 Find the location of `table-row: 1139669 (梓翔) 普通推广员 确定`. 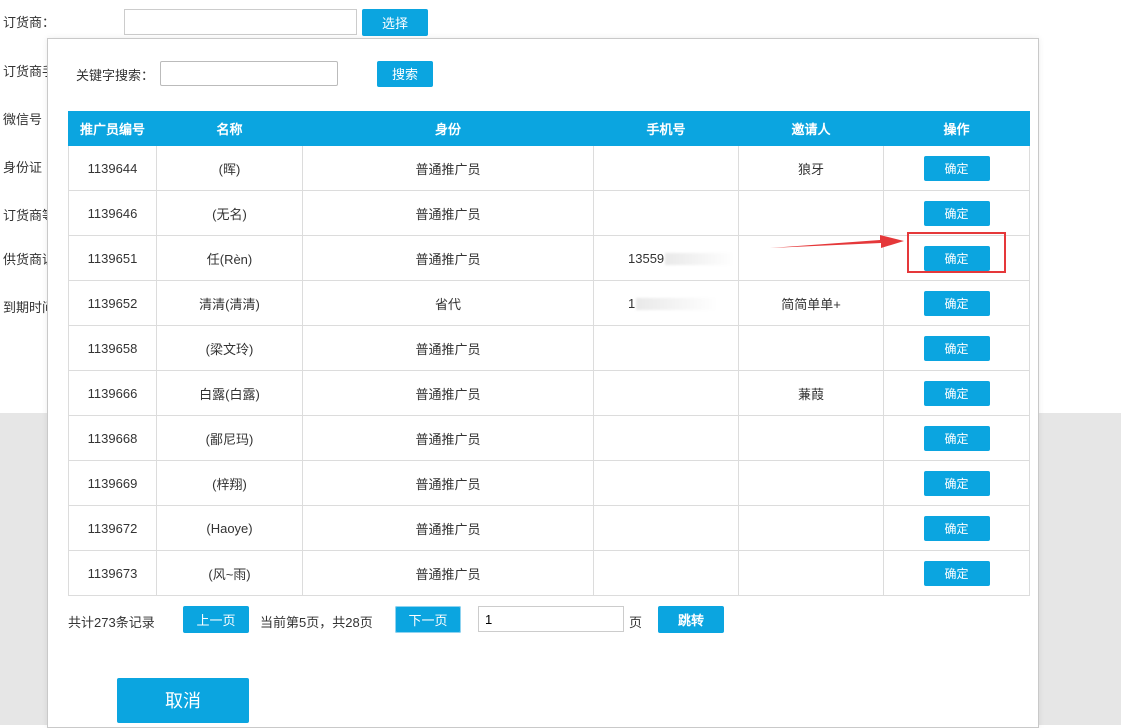

table-row: 1139669 (梓翔) 普通推广员 确定 is located at coordinates (549, 483).